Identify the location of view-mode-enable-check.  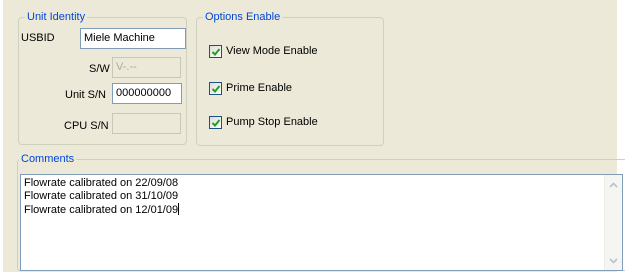
(215, 51).